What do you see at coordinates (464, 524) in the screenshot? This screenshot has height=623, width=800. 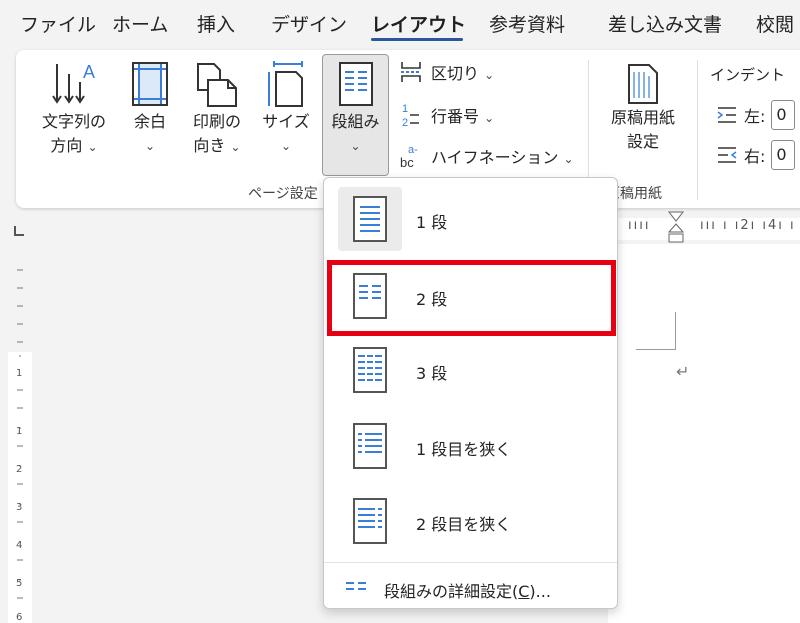 I see `menu-item-right-narrow-label: 2 段目を狭く` at bounding box center [464, 524].